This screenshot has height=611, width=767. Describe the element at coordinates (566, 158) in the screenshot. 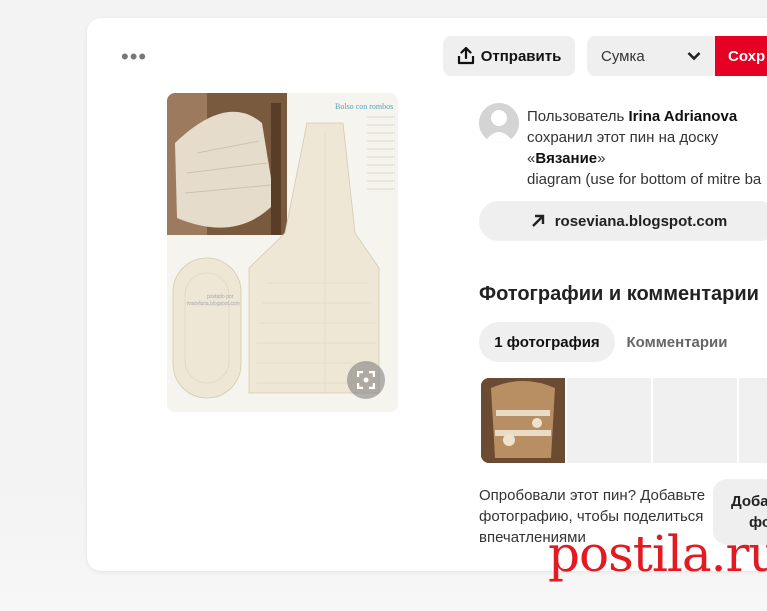

I see `board-name-link: Вязание` at that location.